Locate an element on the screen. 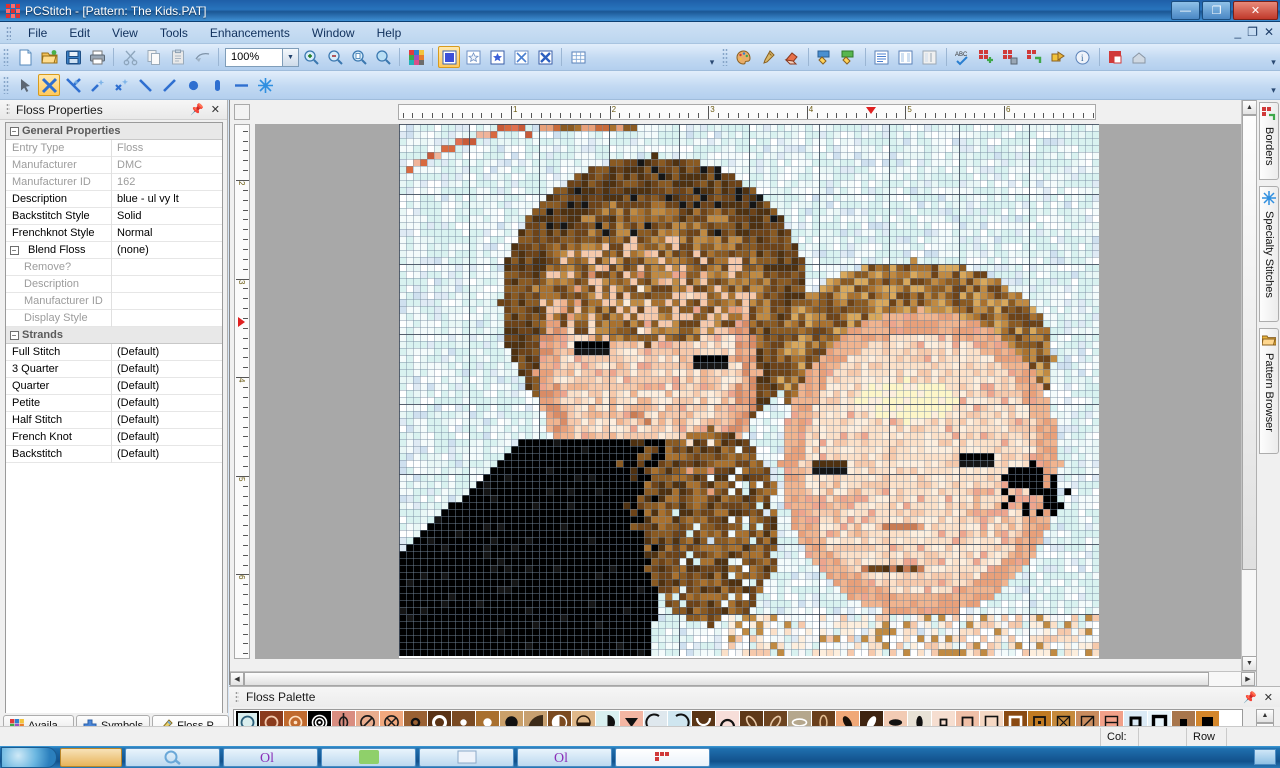  close-button: ✕ is located at coordinates (1255, 10).